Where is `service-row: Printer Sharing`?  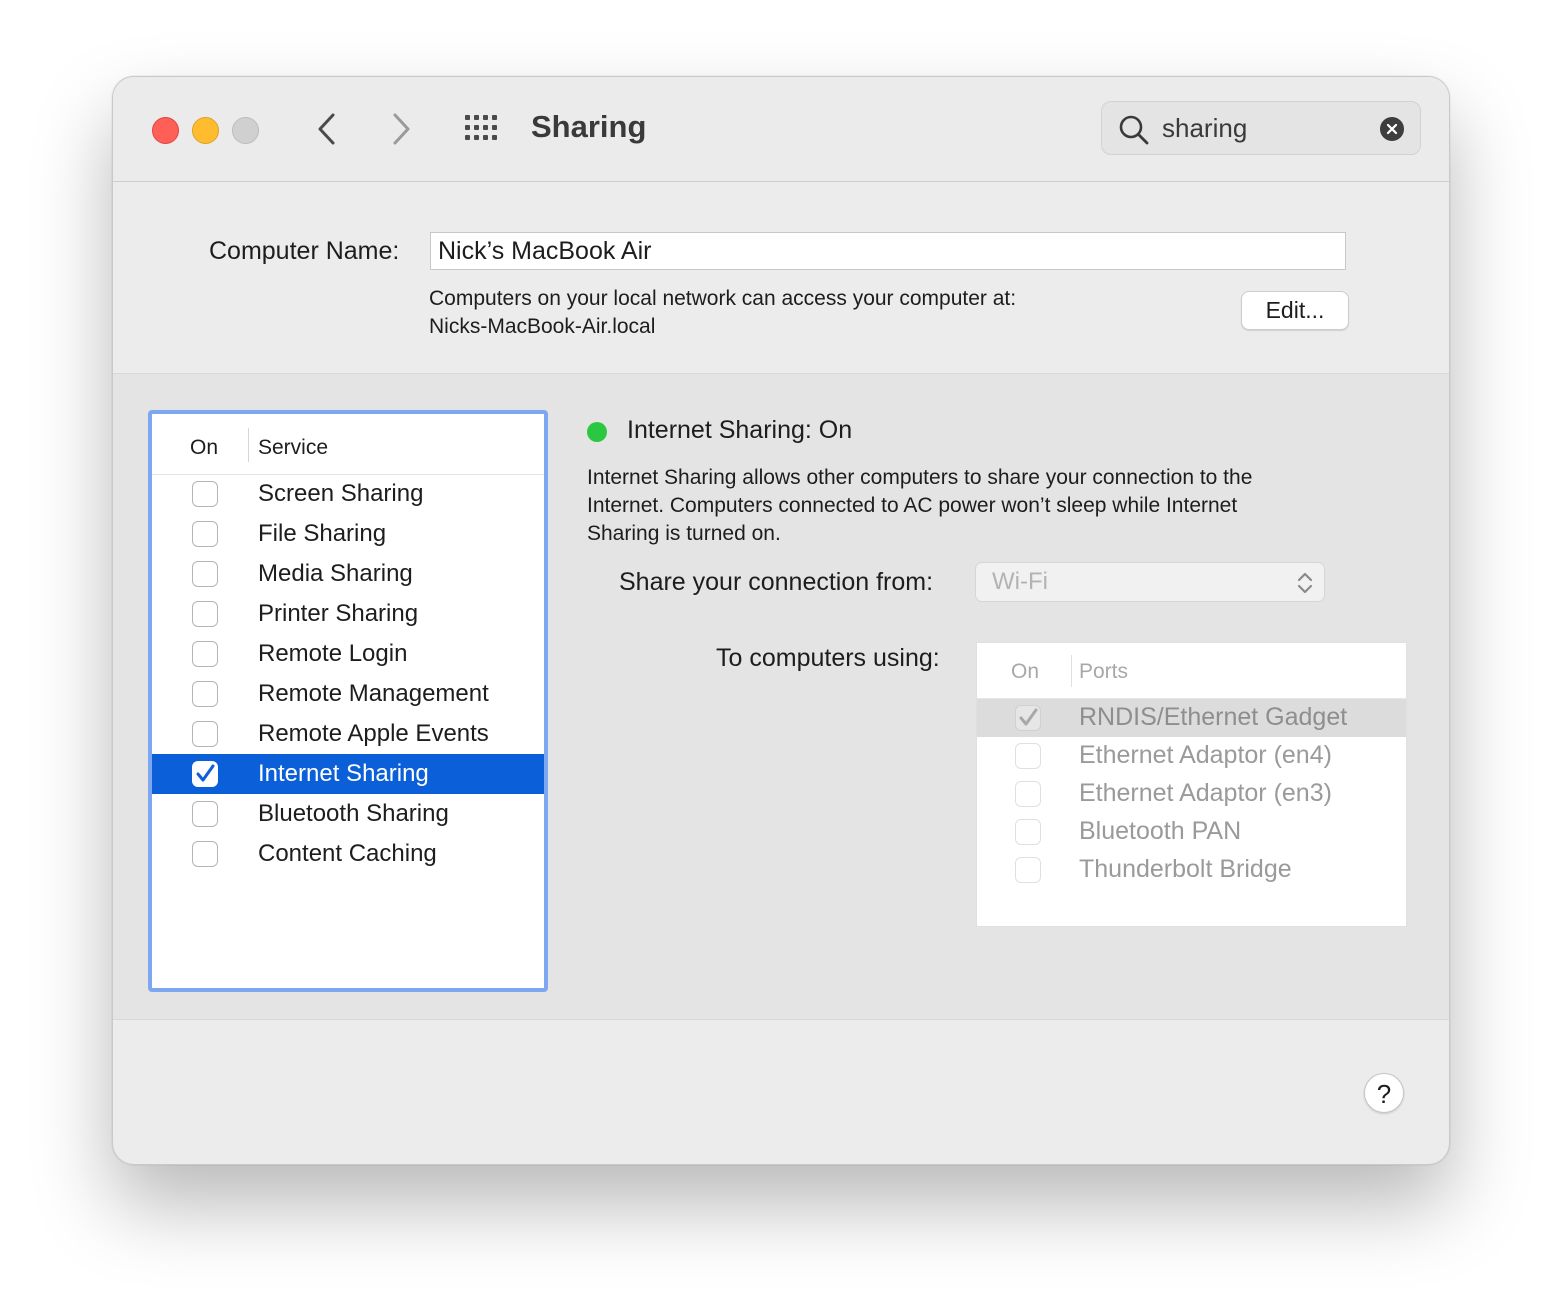 service-row: Printer Sharing is located at coordinates (348, 614).